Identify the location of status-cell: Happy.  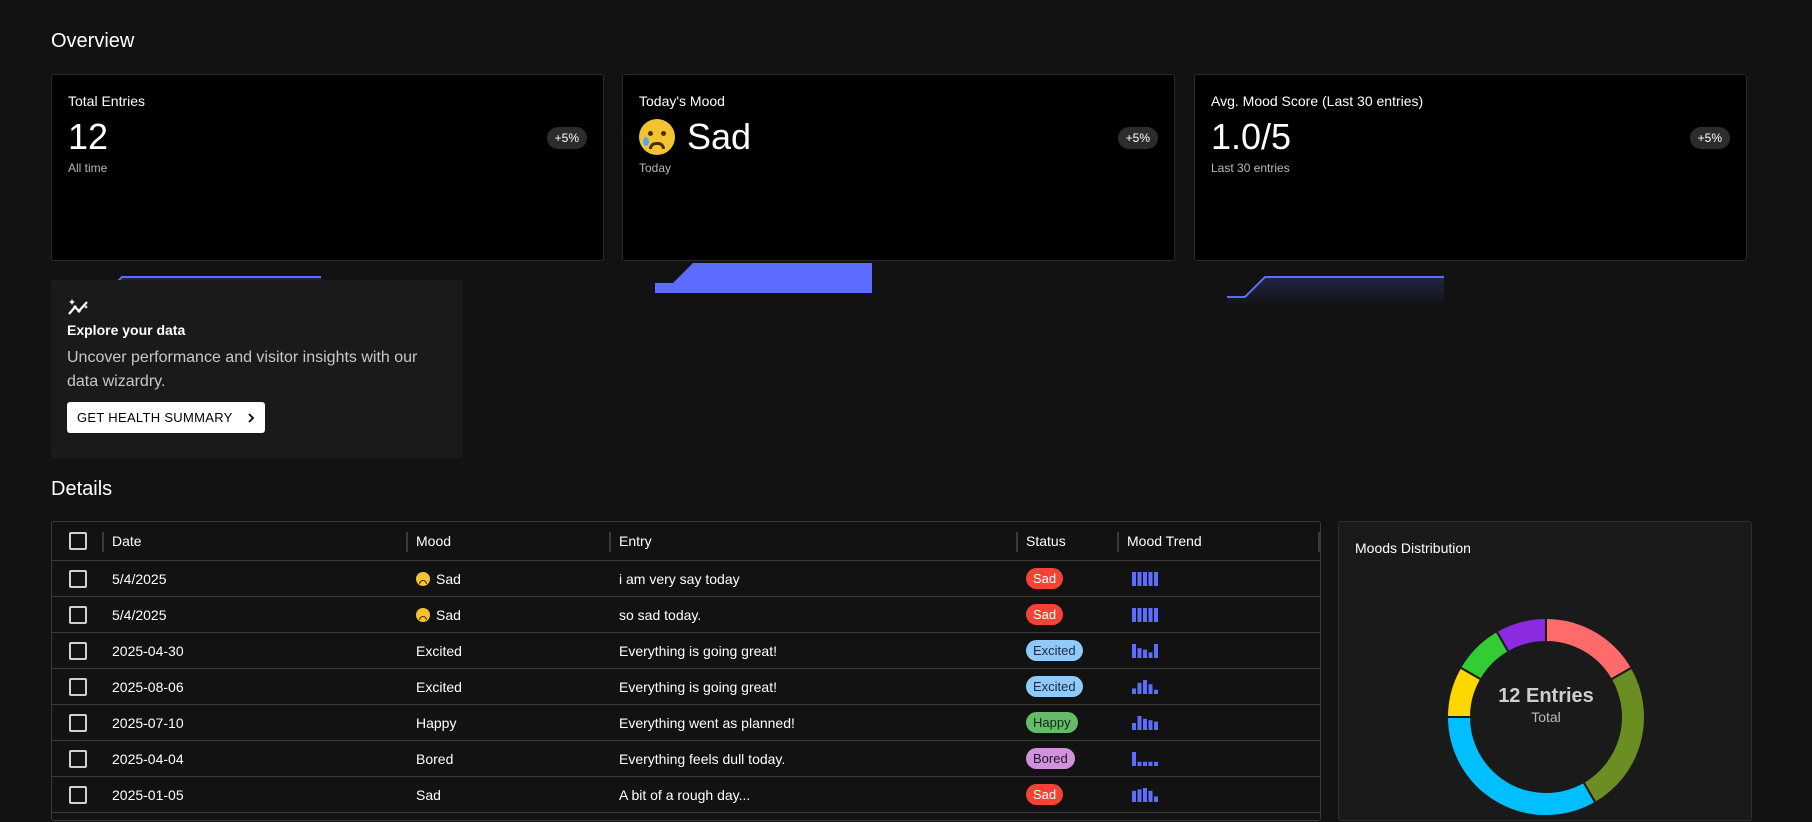
(1052, 722).